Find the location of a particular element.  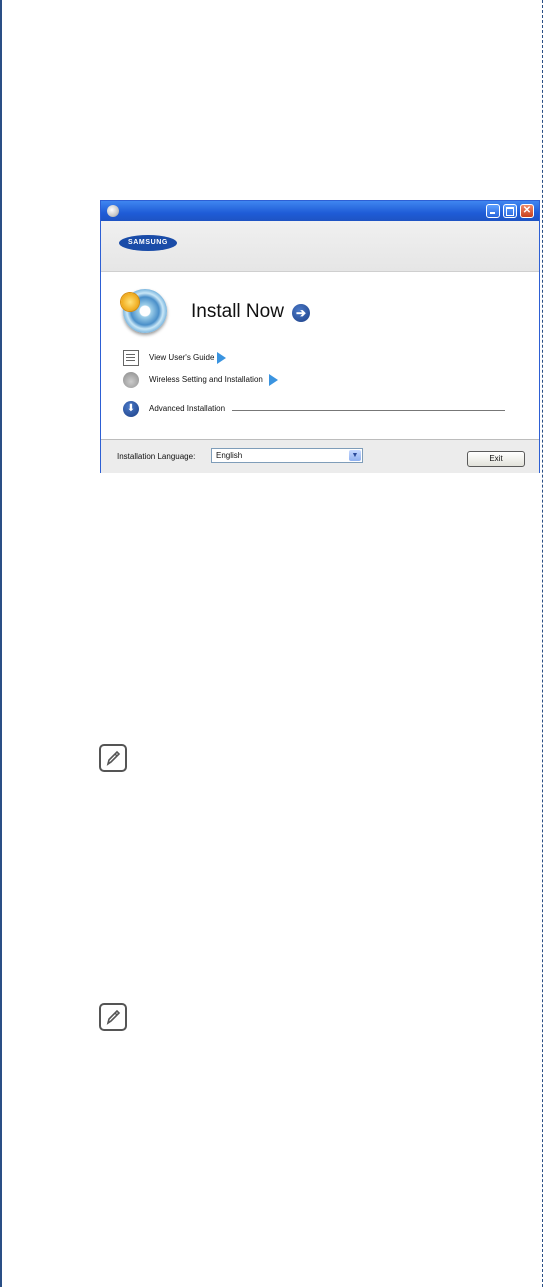

language-select: English ▼ is located at coordinates (287, 455).